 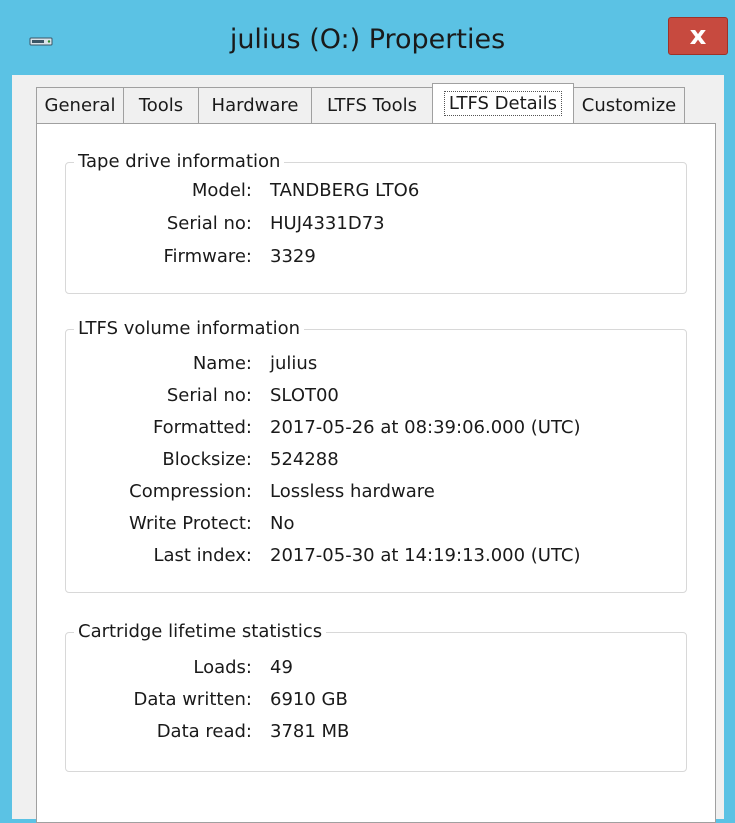 What do you see at coordinates (202, 427) in the screenshot?
I see `field-label: Formatted:` at bounding box center [202, 427].